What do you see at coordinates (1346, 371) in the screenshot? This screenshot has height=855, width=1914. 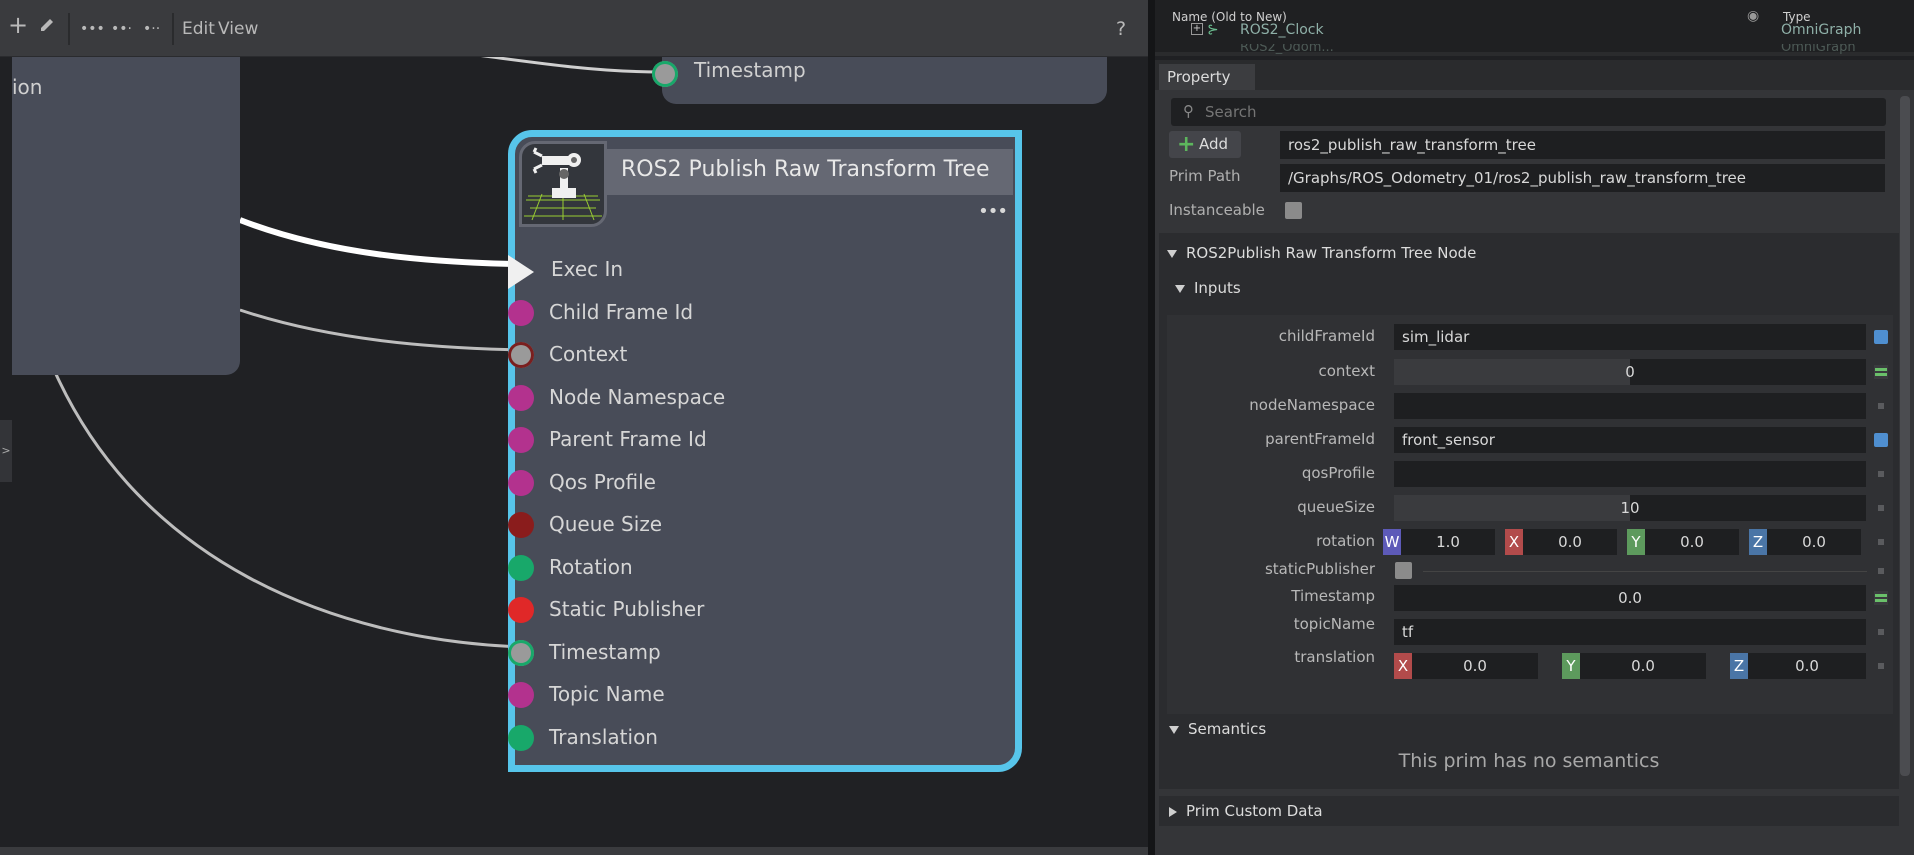 I see `attr-label-context: context` at bounding box center [1346, 371].